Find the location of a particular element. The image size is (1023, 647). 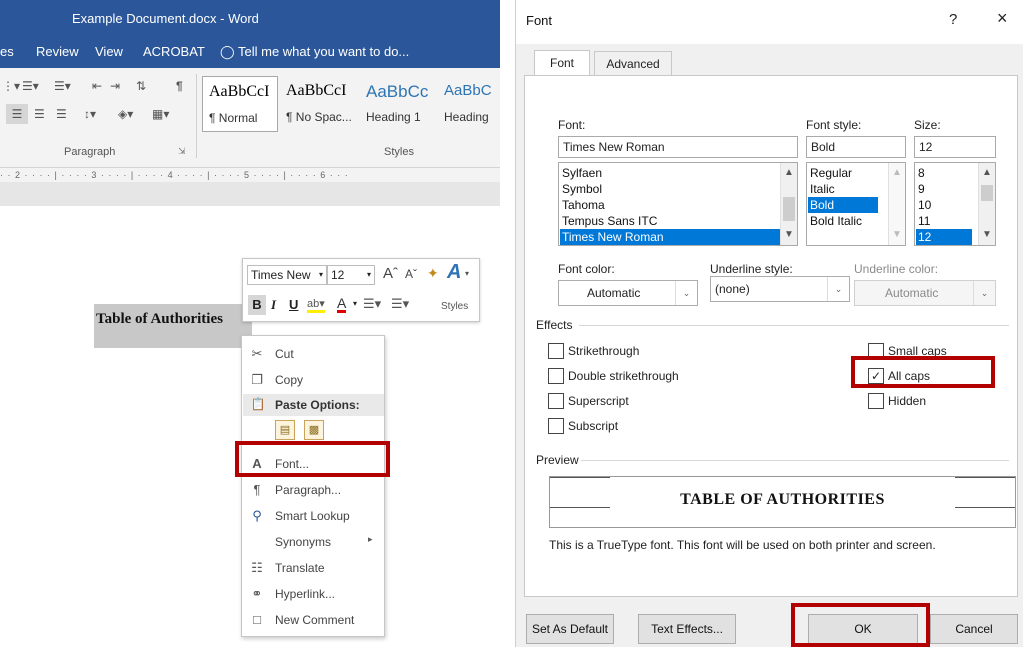

size-list: 8 9 10 11 12 ▲ ▼ is located at coordinates (955, 204).